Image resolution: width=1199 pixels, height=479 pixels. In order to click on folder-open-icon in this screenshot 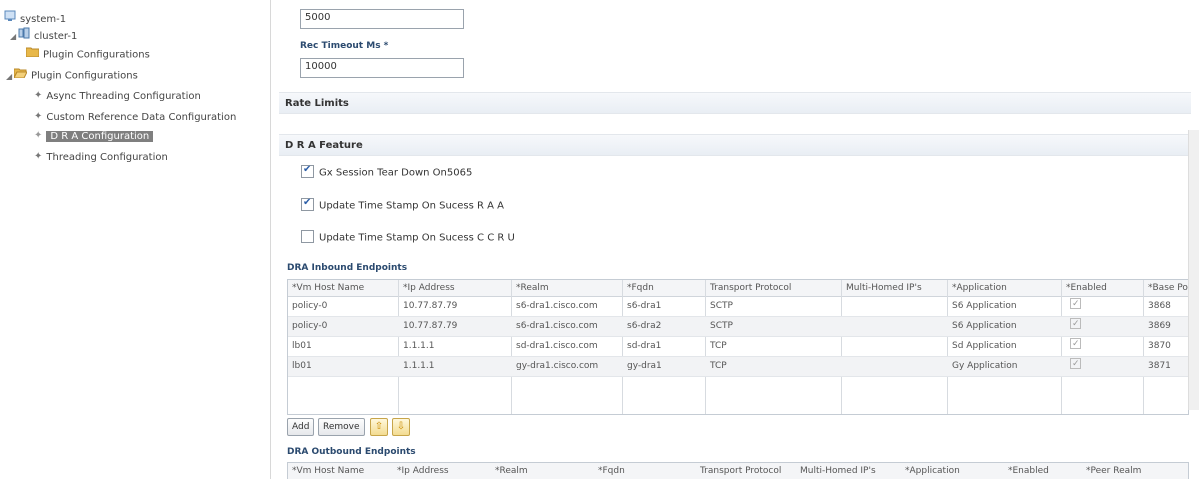, I will do `click(20, 75)`.